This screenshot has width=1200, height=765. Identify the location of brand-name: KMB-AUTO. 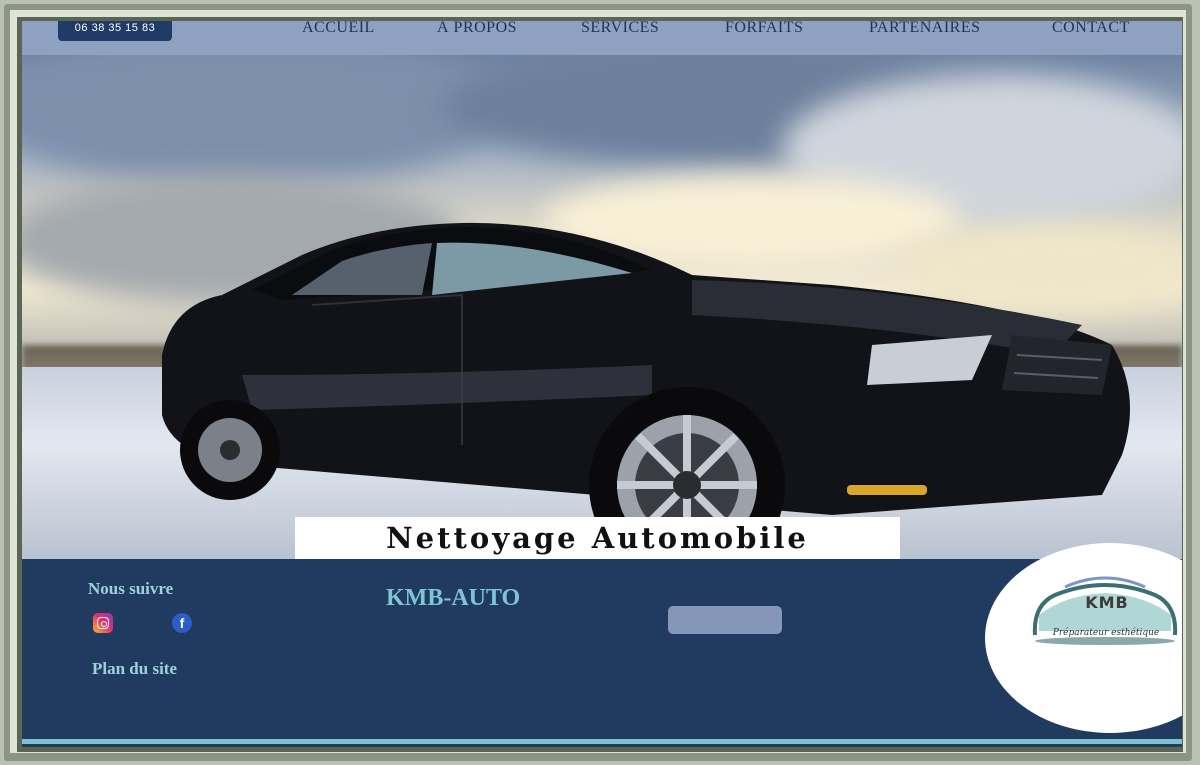
(453, 598).